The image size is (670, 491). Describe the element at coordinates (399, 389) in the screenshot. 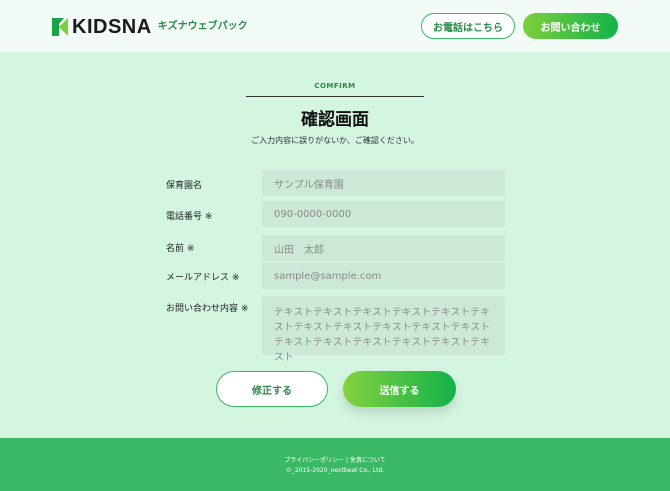

I see `submit-button: 送信する` at that location.